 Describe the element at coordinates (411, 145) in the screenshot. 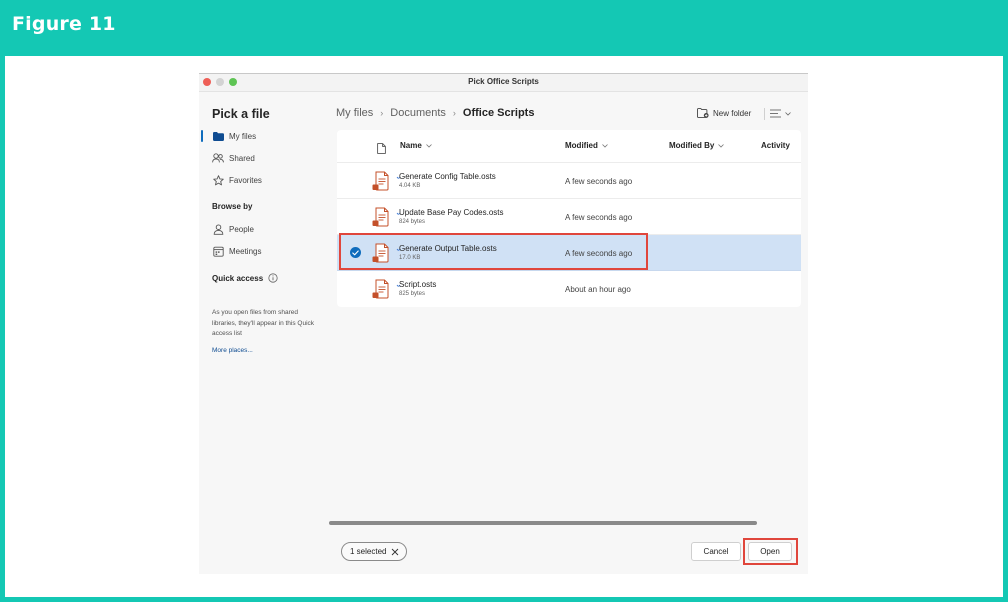

I see `column-name-label: Name` at that location.